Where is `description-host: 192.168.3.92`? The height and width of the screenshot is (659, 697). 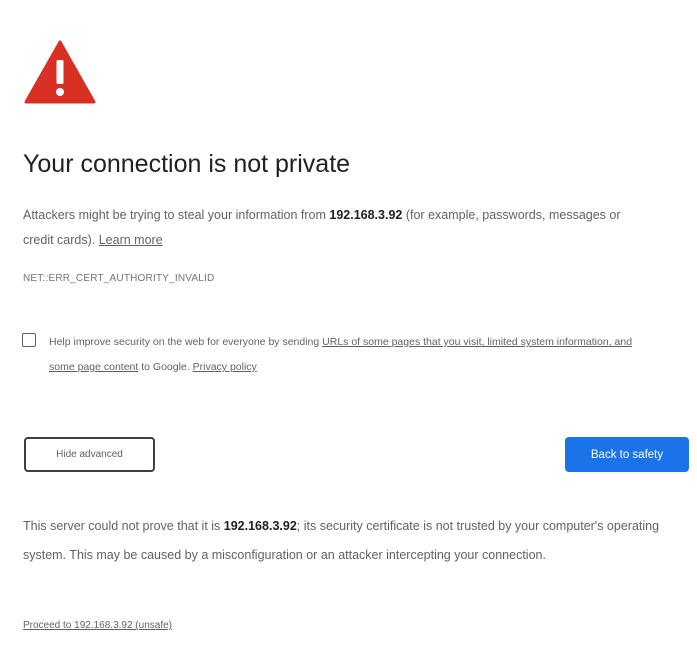
description-host: 192.168.3.92 is located at coordinates (366, 215).